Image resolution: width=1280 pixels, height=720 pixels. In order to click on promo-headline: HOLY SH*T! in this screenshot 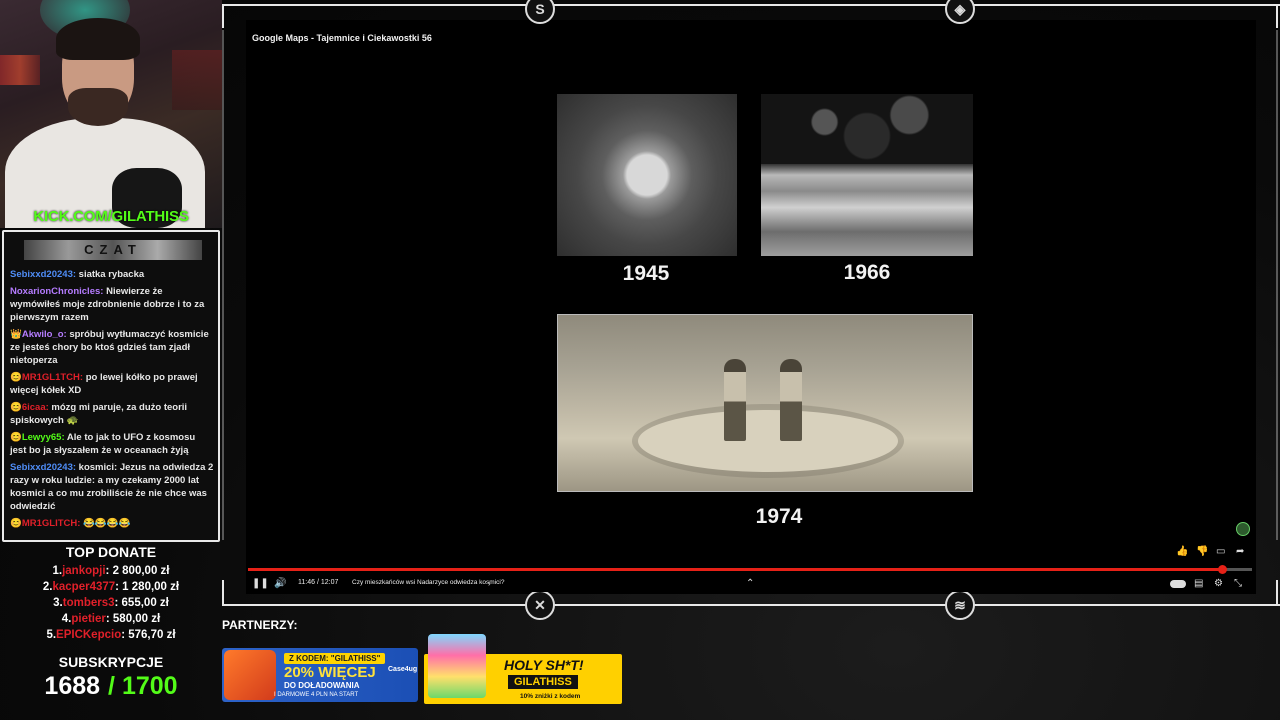, I will do `click(544, 665)`.